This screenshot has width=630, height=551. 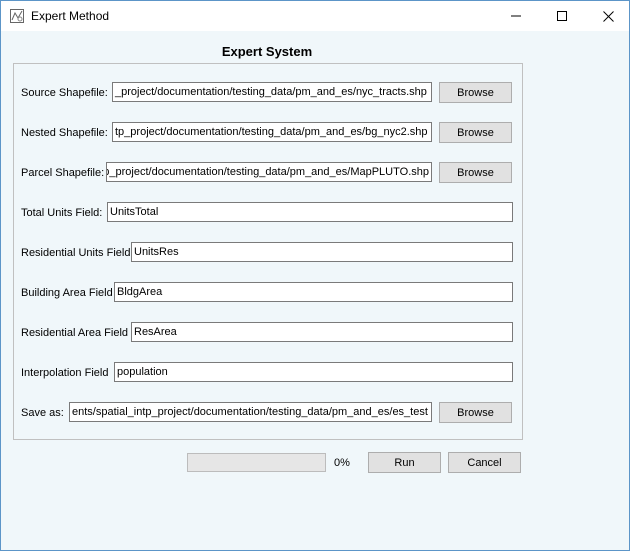 What do you see at coordinates (342, 463) in the screenshot?
I see `progress-percent: 0%` at bounding box center [342, 463].